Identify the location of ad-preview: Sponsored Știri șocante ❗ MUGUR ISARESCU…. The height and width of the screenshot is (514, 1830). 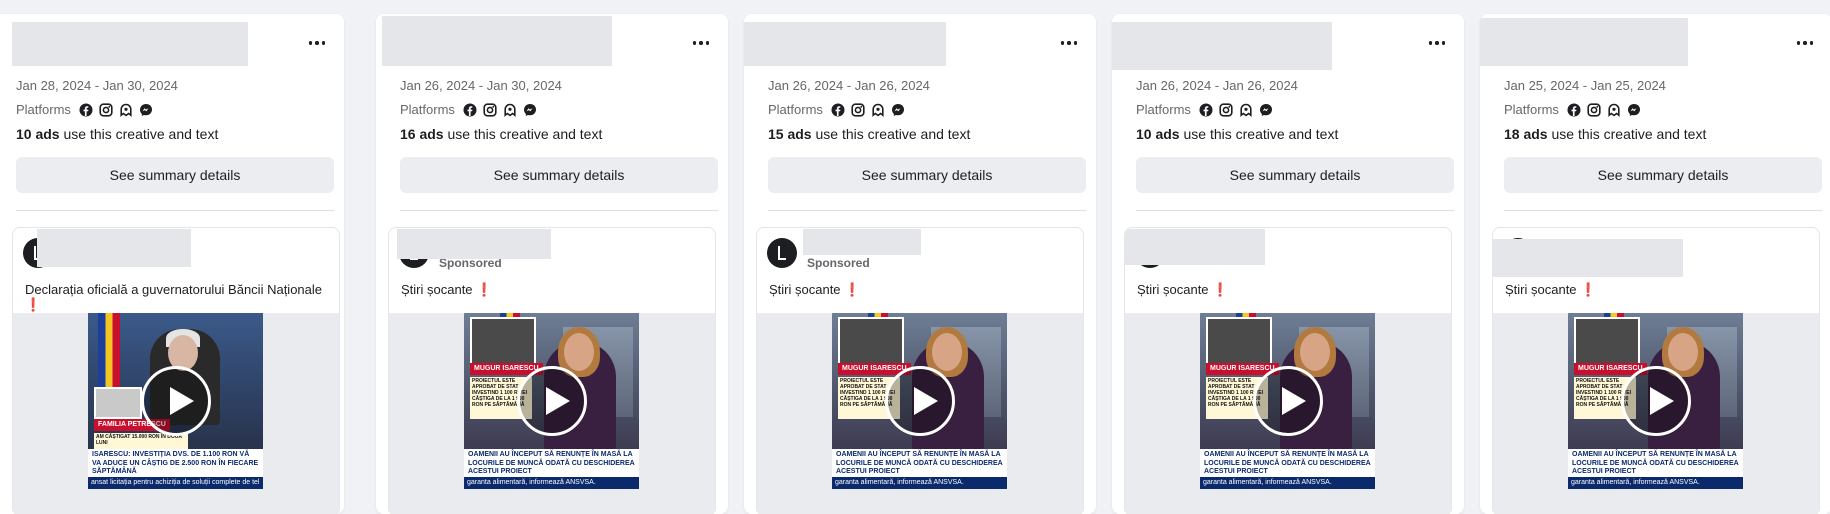
(920, 370).